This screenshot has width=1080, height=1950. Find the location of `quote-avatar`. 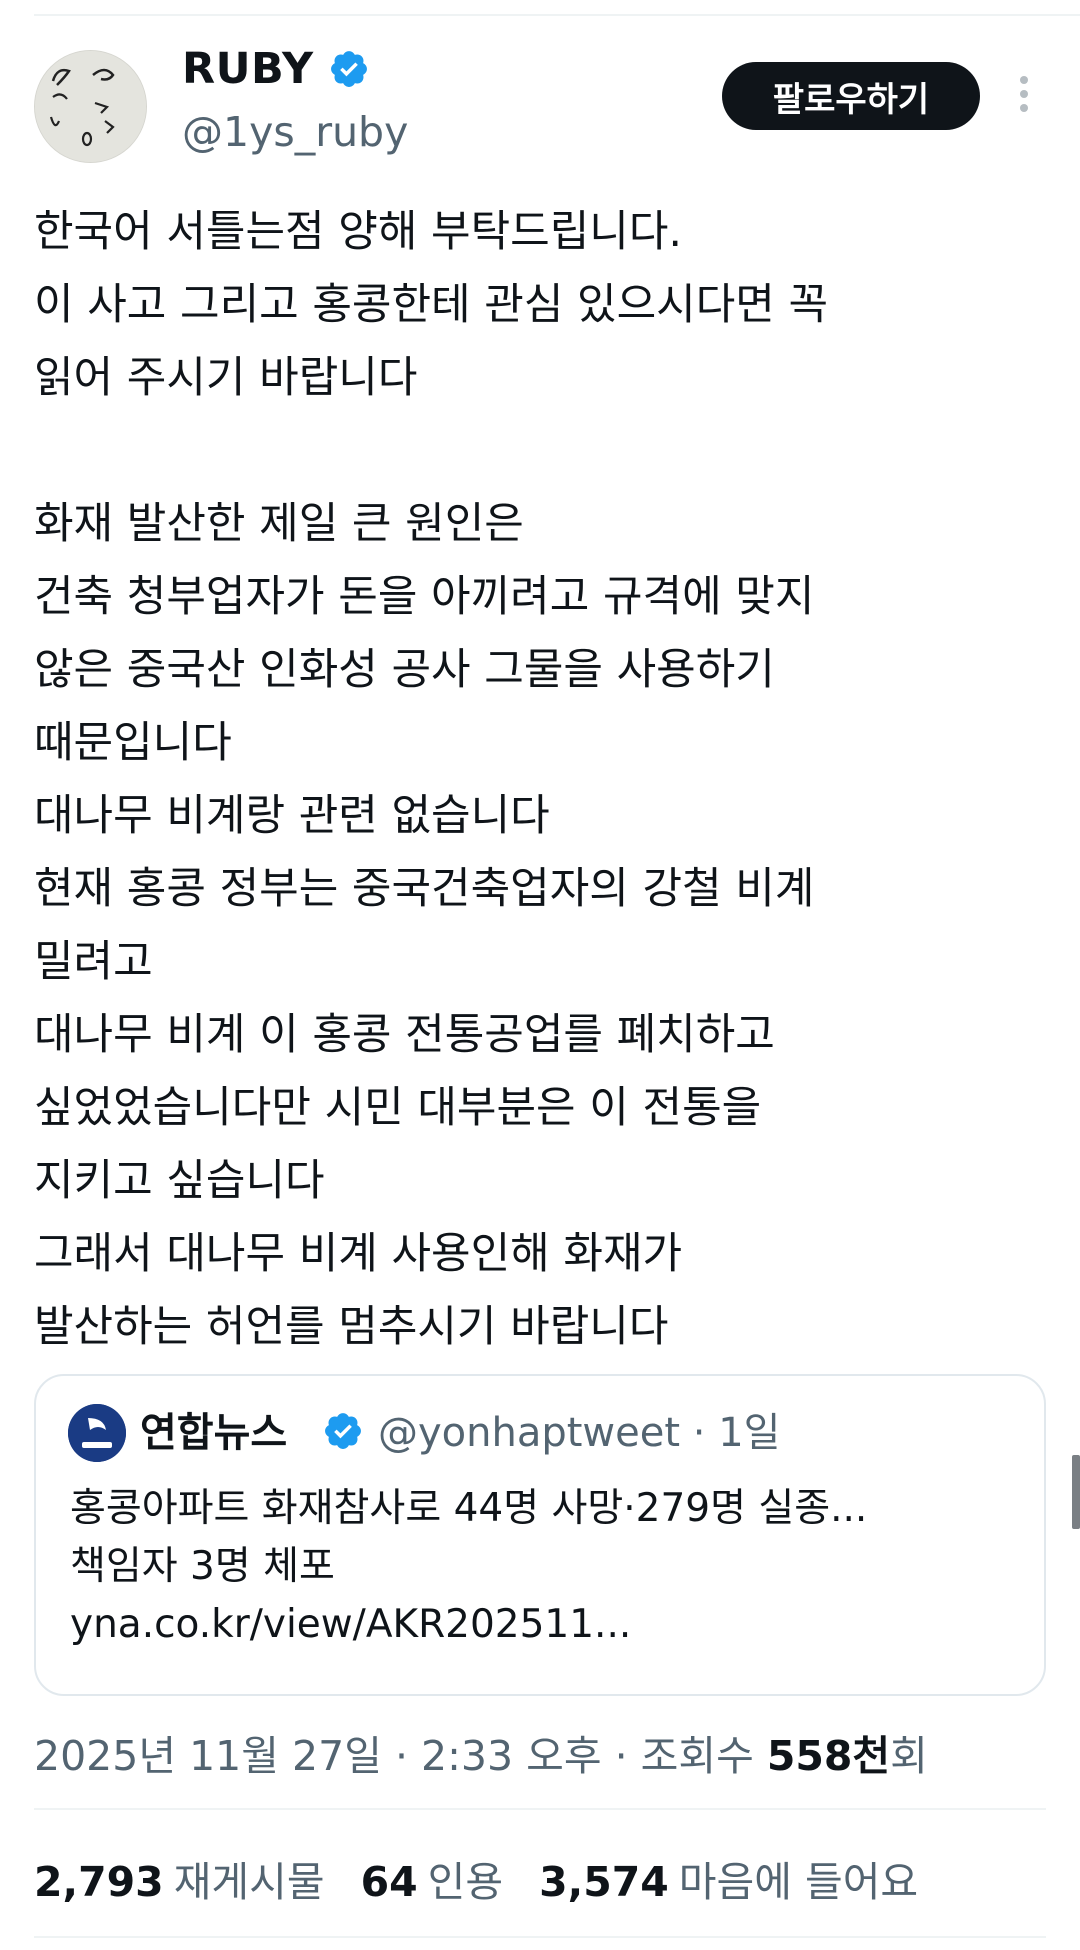

quote-avatar is located at coordinates (97, 1433).